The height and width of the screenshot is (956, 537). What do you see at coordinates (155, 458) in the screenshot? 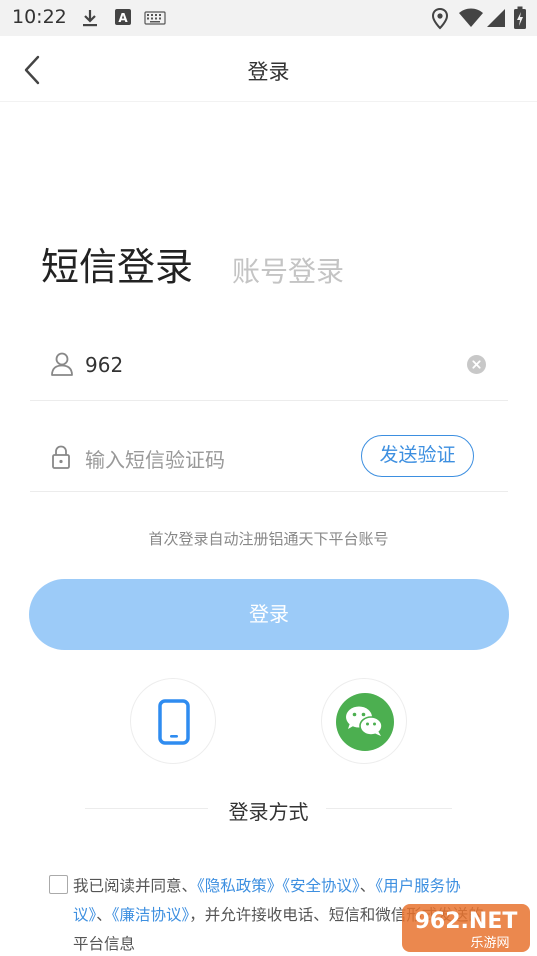
I see `code-input: 输入短信验证码` at bounding box center [155, 458].